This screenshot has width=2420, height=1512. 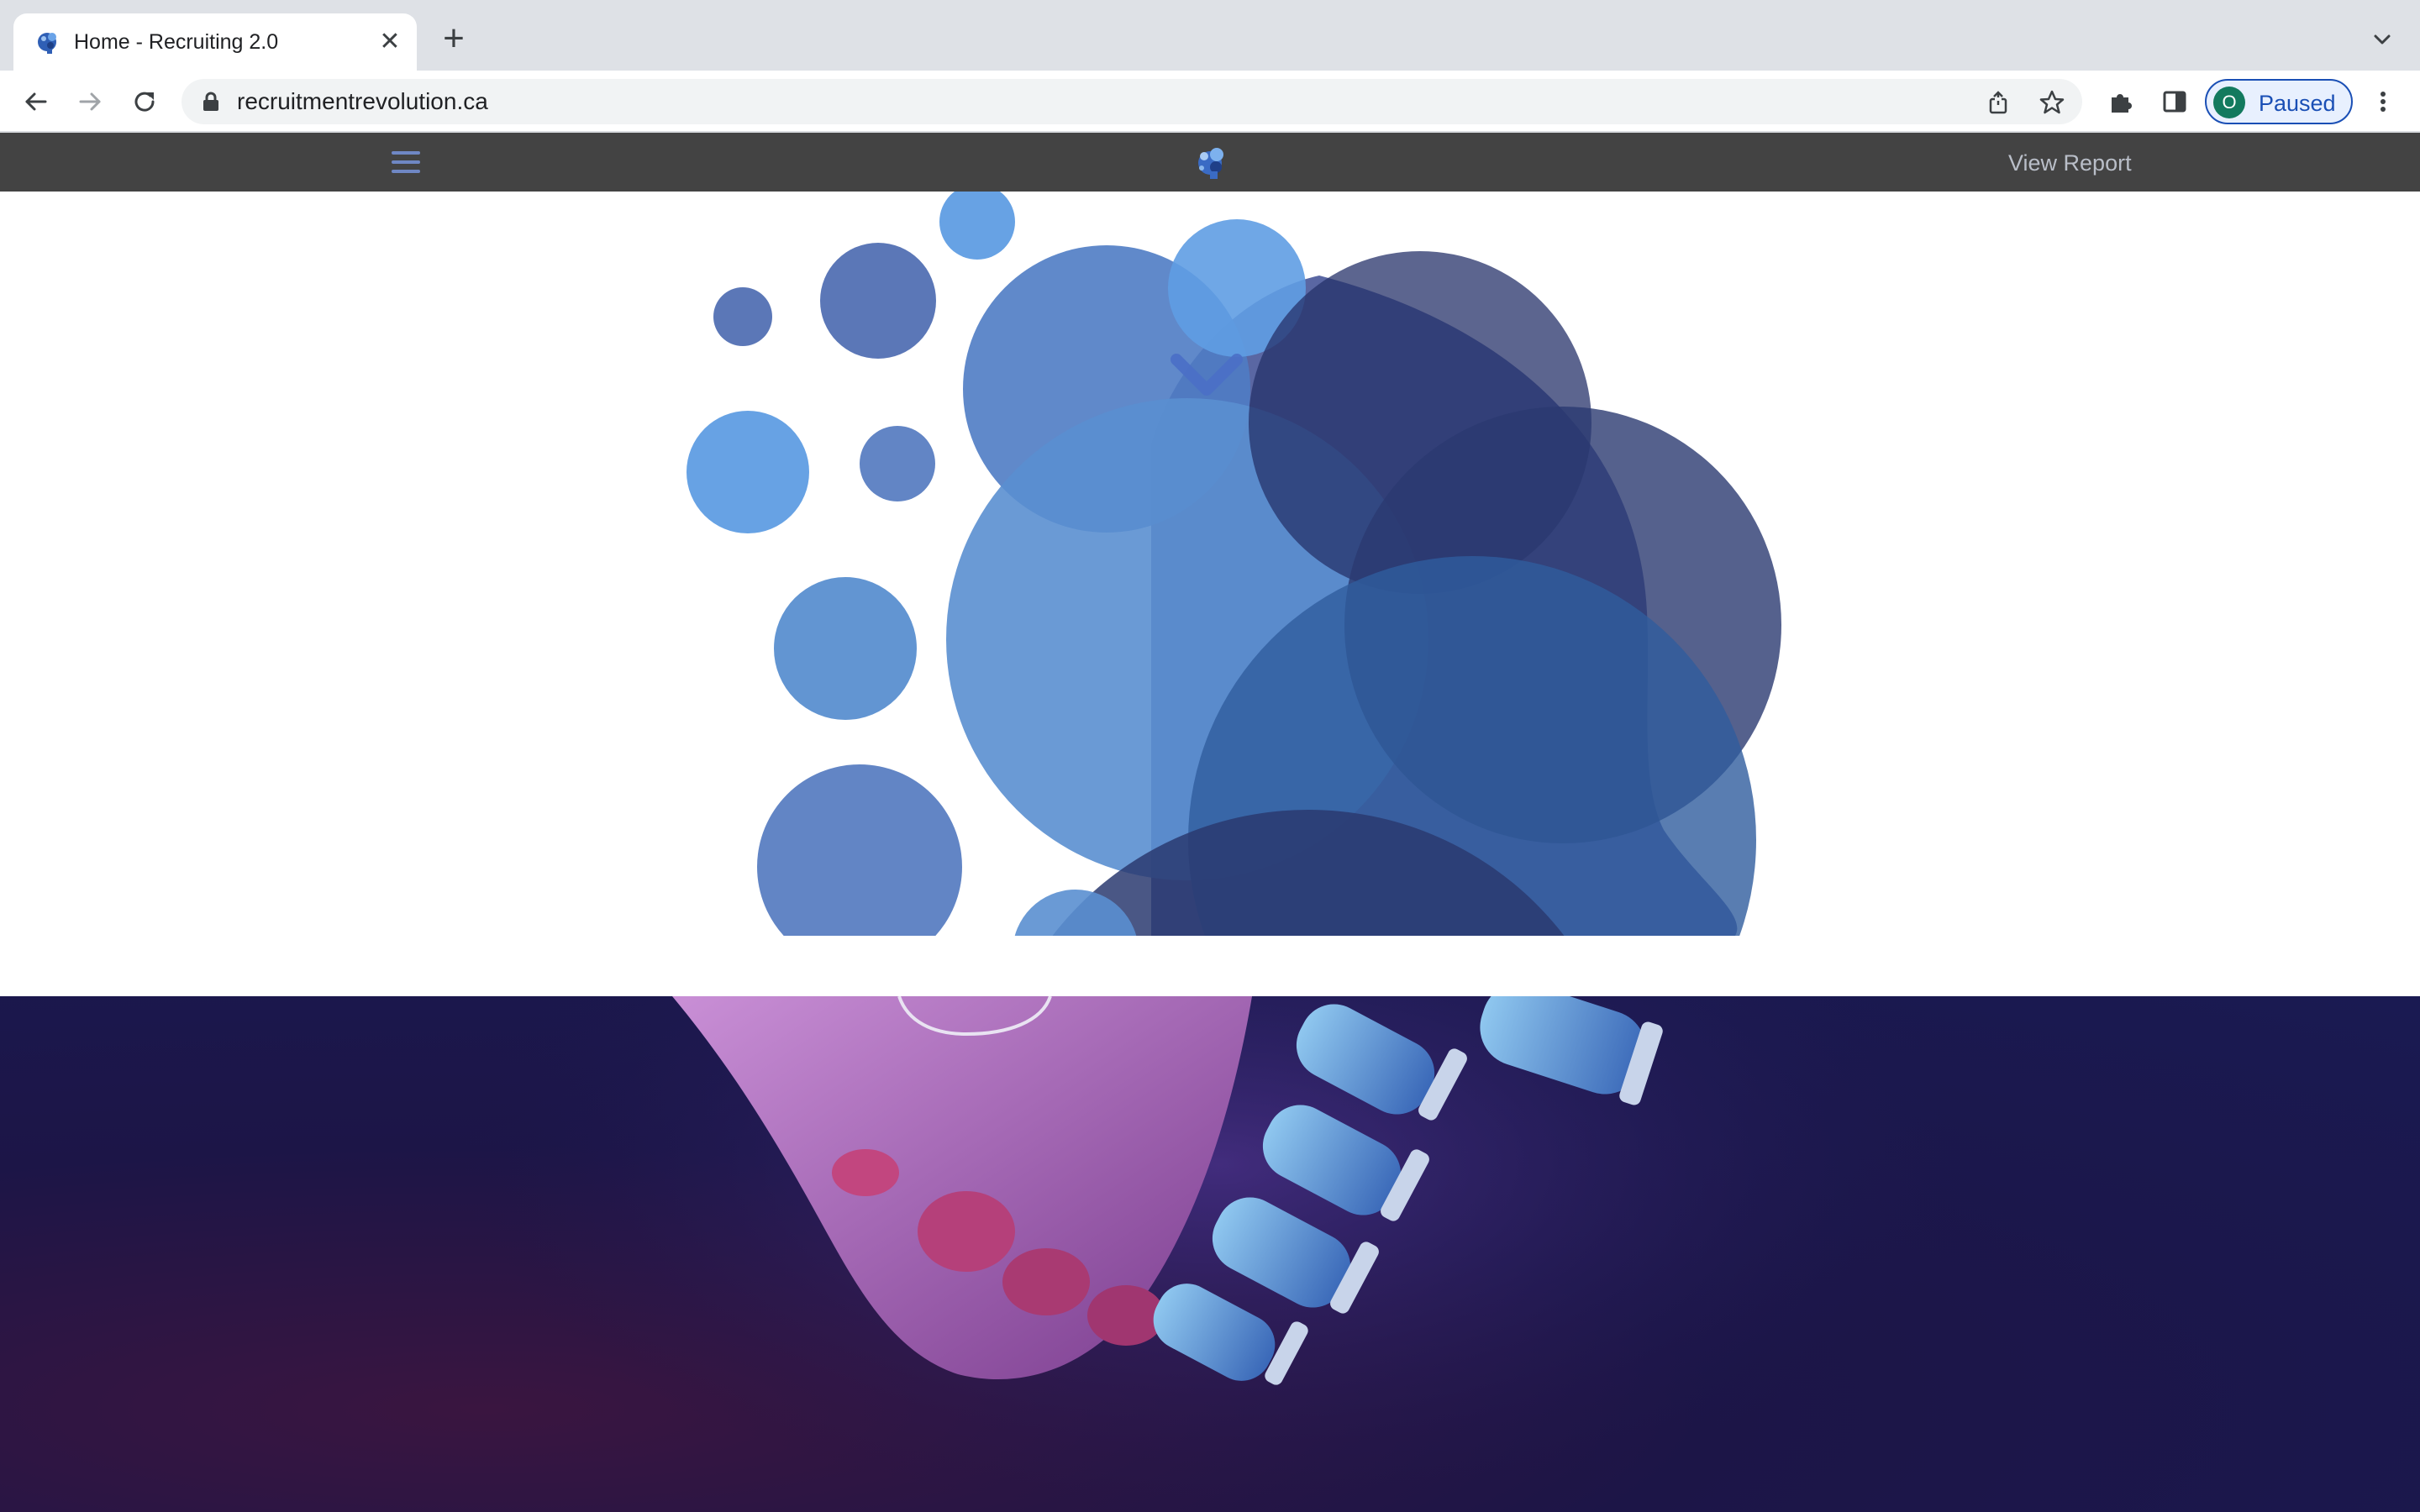 What do you see at coordinates (176, 42) in the screenshot?
I see `tab-title: Home - Recruiting 2.0` at bounding box center [176, 42].